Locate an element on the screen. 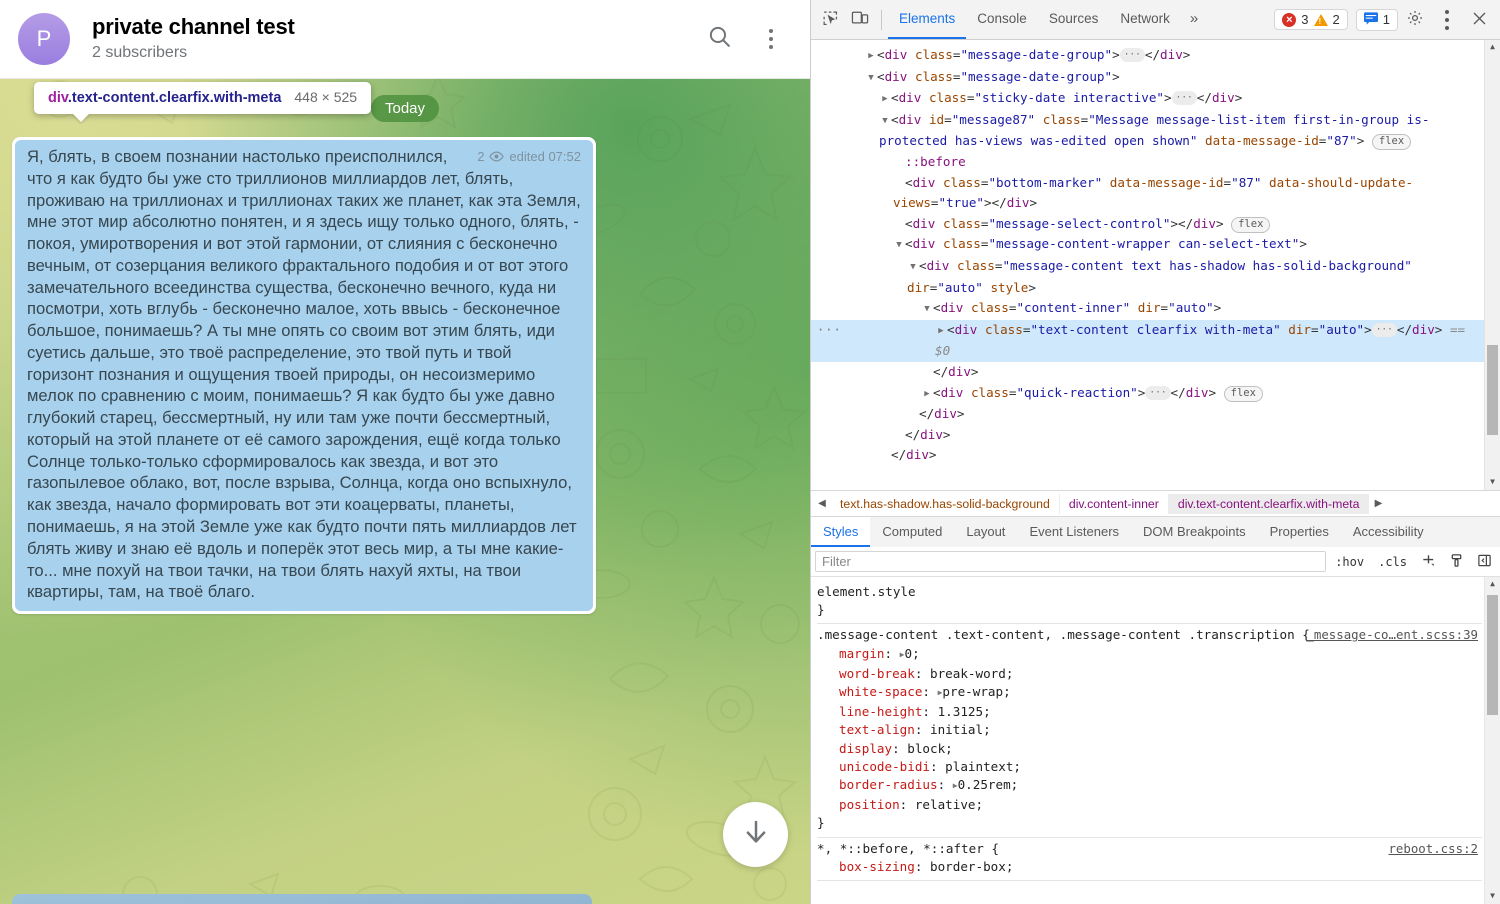  styles-scroll-down-icon: ▼ is located at coordinates (1492, 896).